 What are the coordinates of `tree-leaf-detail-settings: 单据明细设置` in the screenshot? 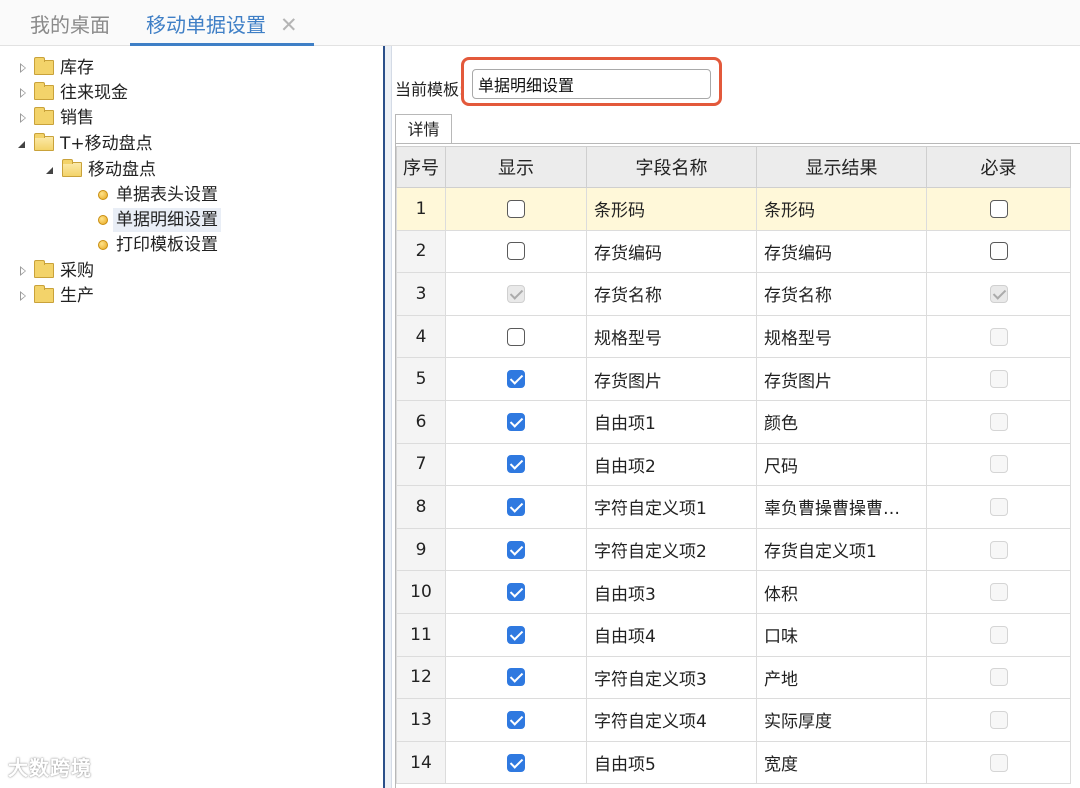 It's located at (150, 220).